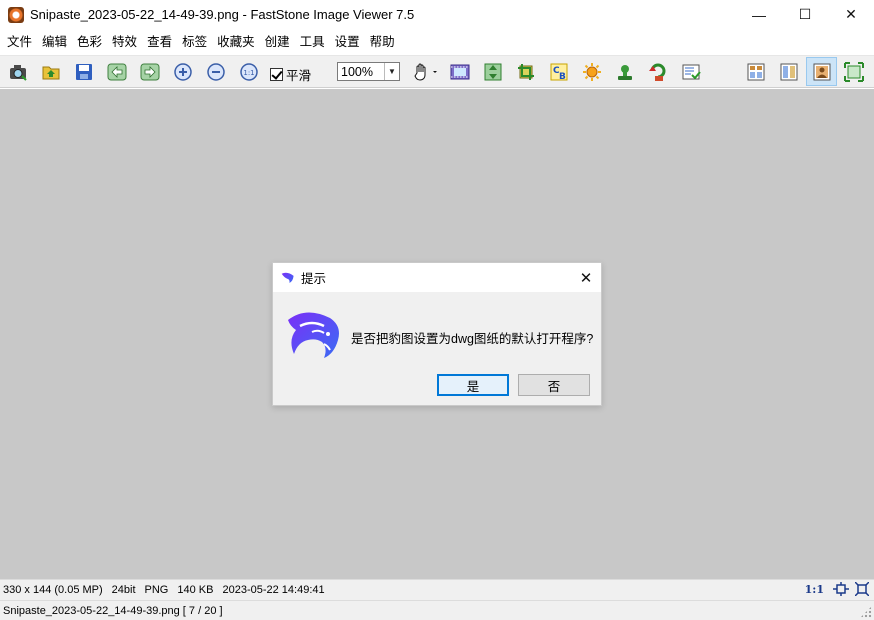 The image size is (874, 620). I want to click on chevron-down-icon: ▼, so click(391, 71).